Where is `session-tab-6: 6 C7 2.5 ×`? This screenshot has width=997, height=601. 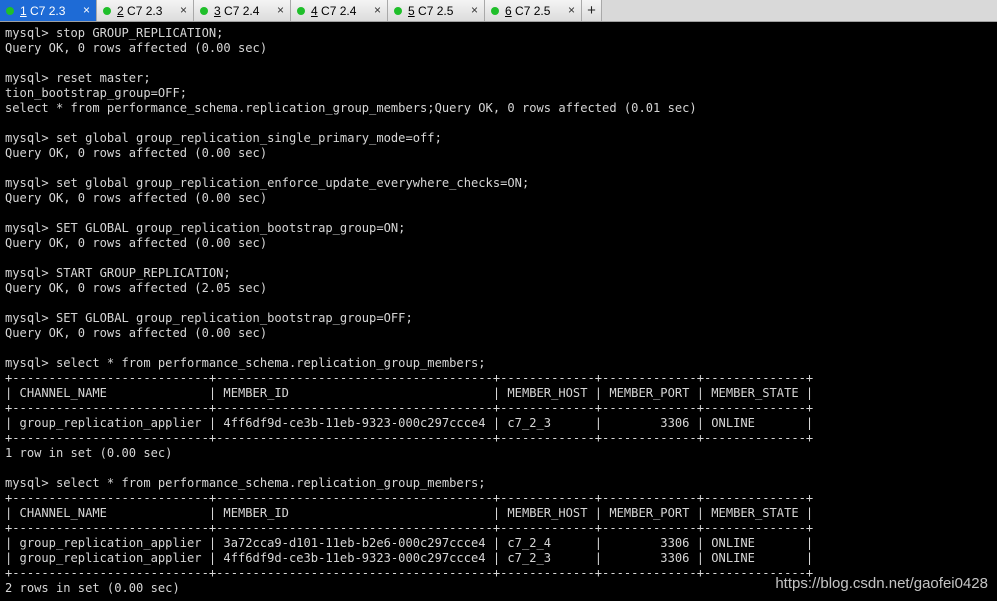 session-tab-6: 6 C7 2.5 × is located at coordinates (533, 10).